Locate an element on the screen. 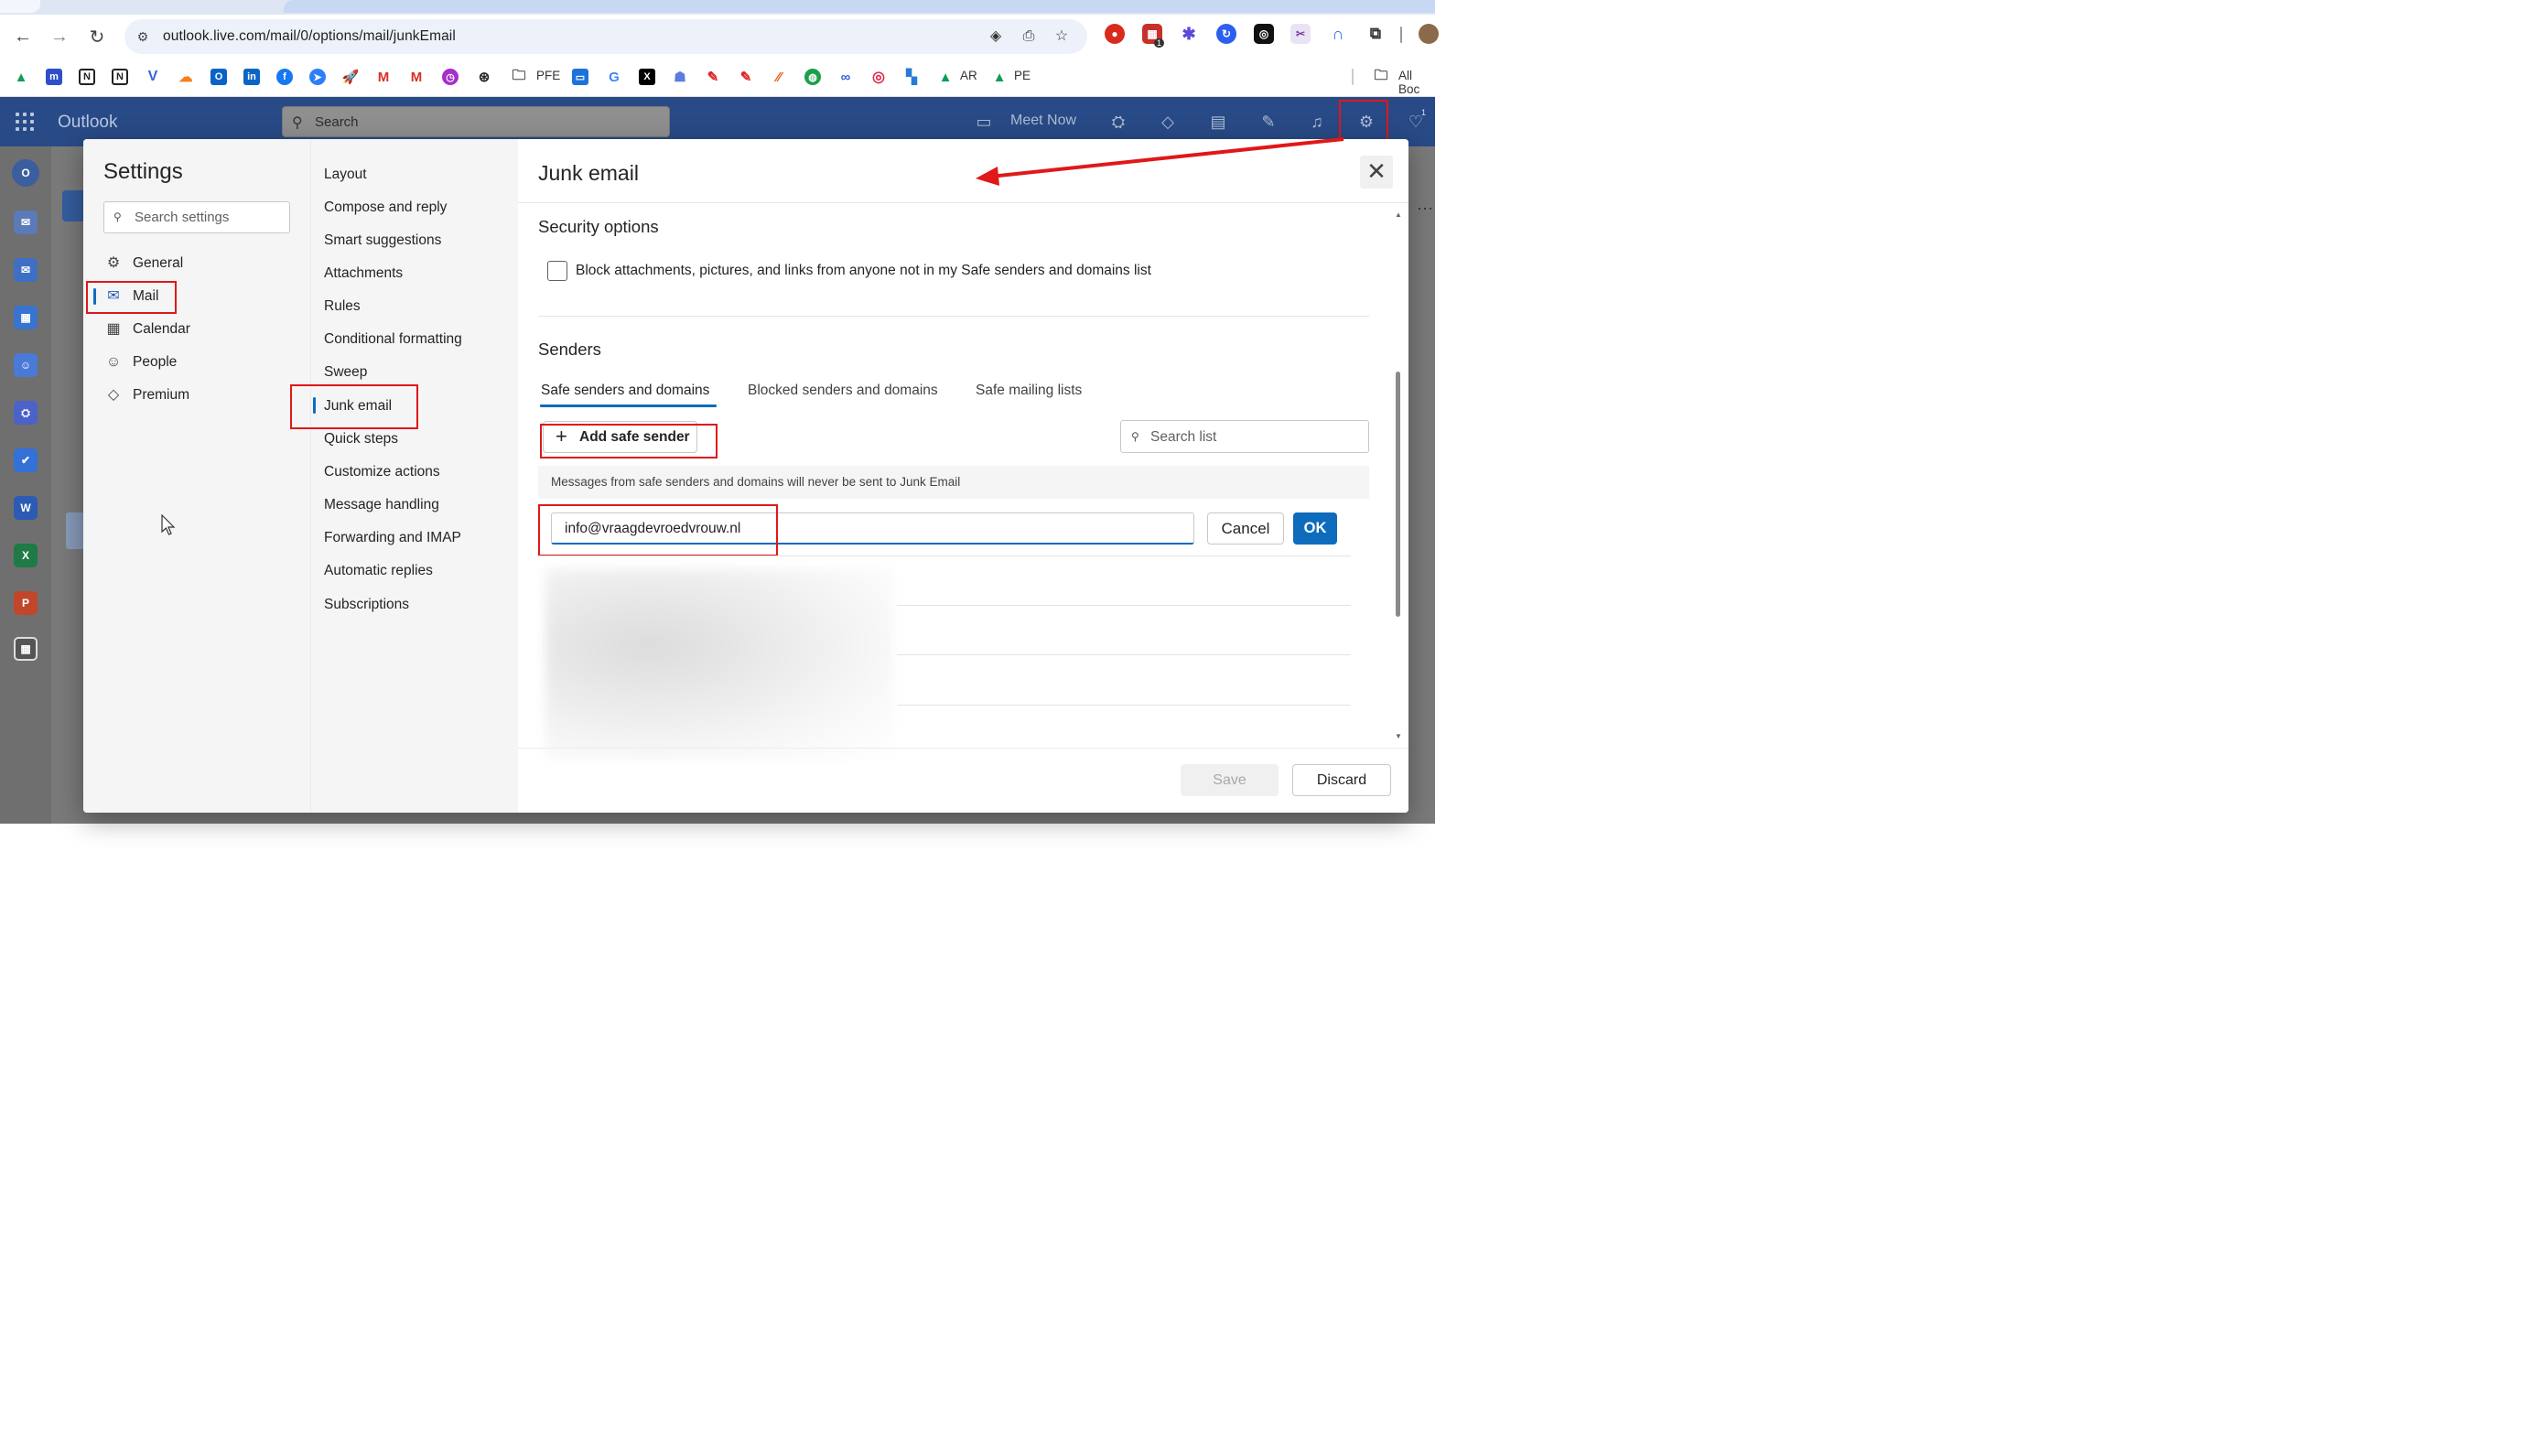 The width and height of the screenshot is (2536, 1456). ok-button: OK is located at coordinates (1315, 528).